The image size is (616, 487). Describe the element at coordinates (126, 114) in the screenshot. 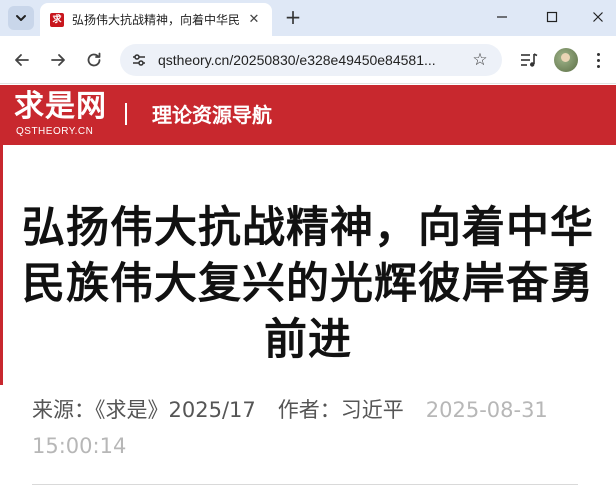

I see `header-divider` at that location.